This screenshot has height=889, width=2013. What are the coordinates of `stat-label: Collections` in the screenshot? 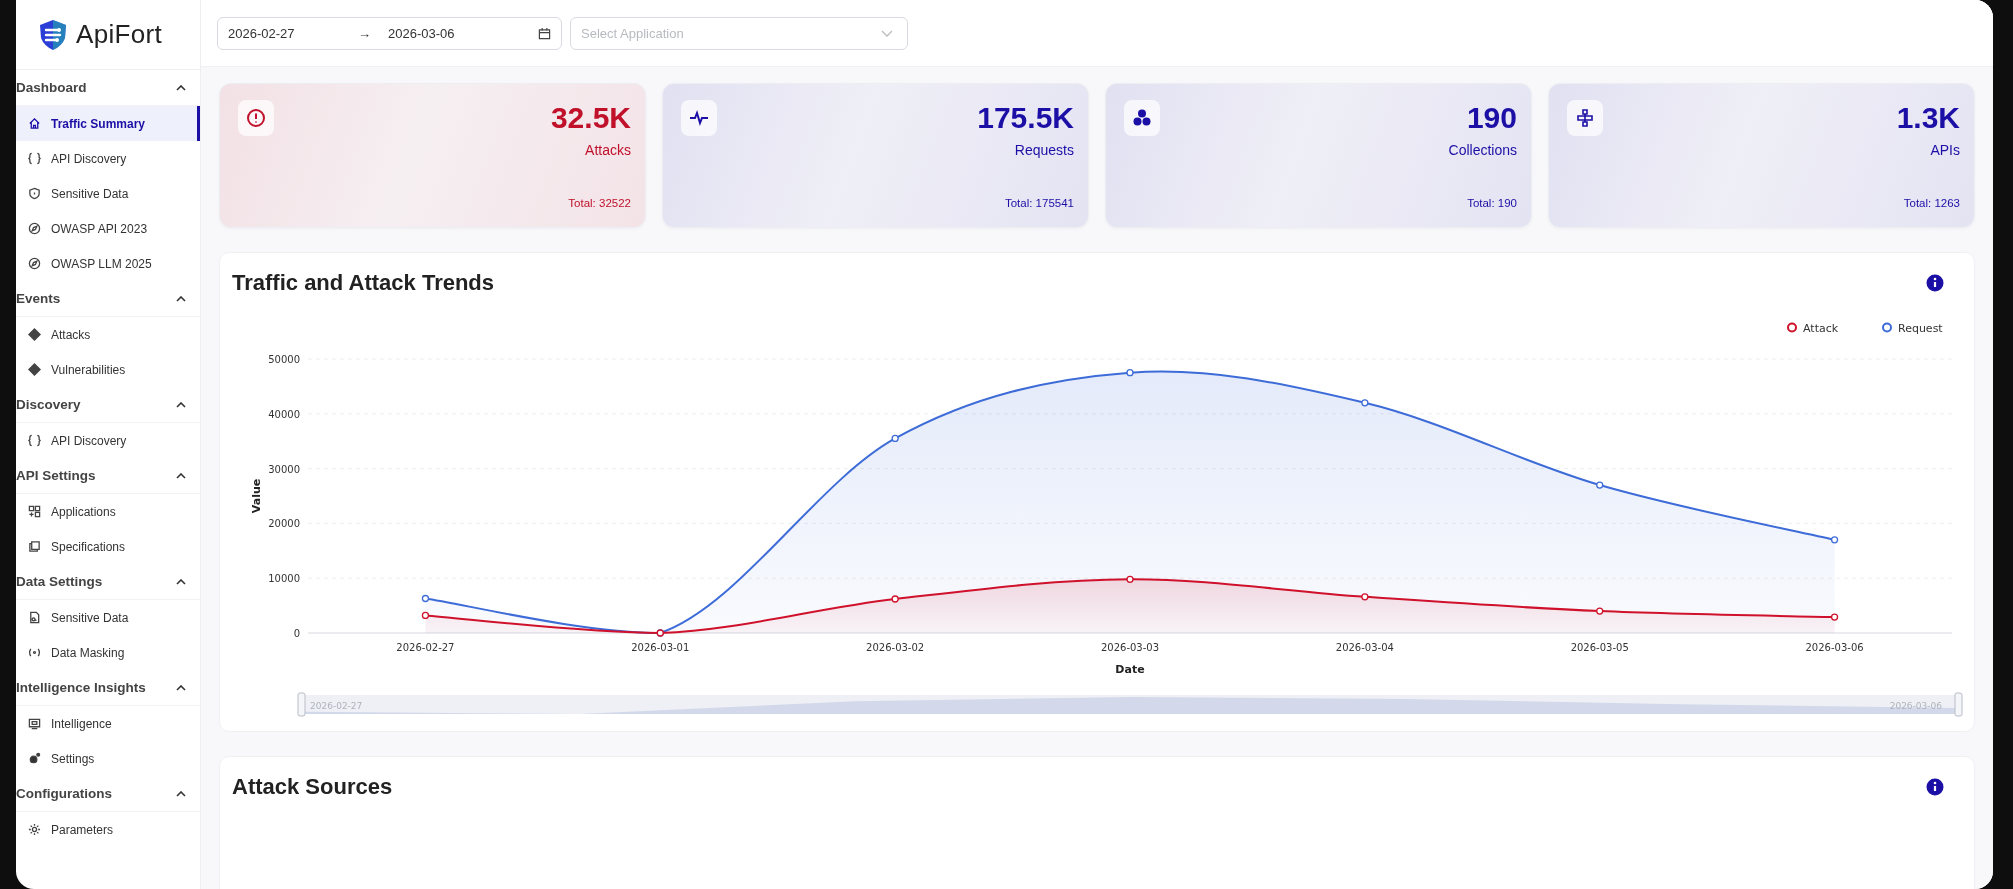 It's located at (1482, 150).